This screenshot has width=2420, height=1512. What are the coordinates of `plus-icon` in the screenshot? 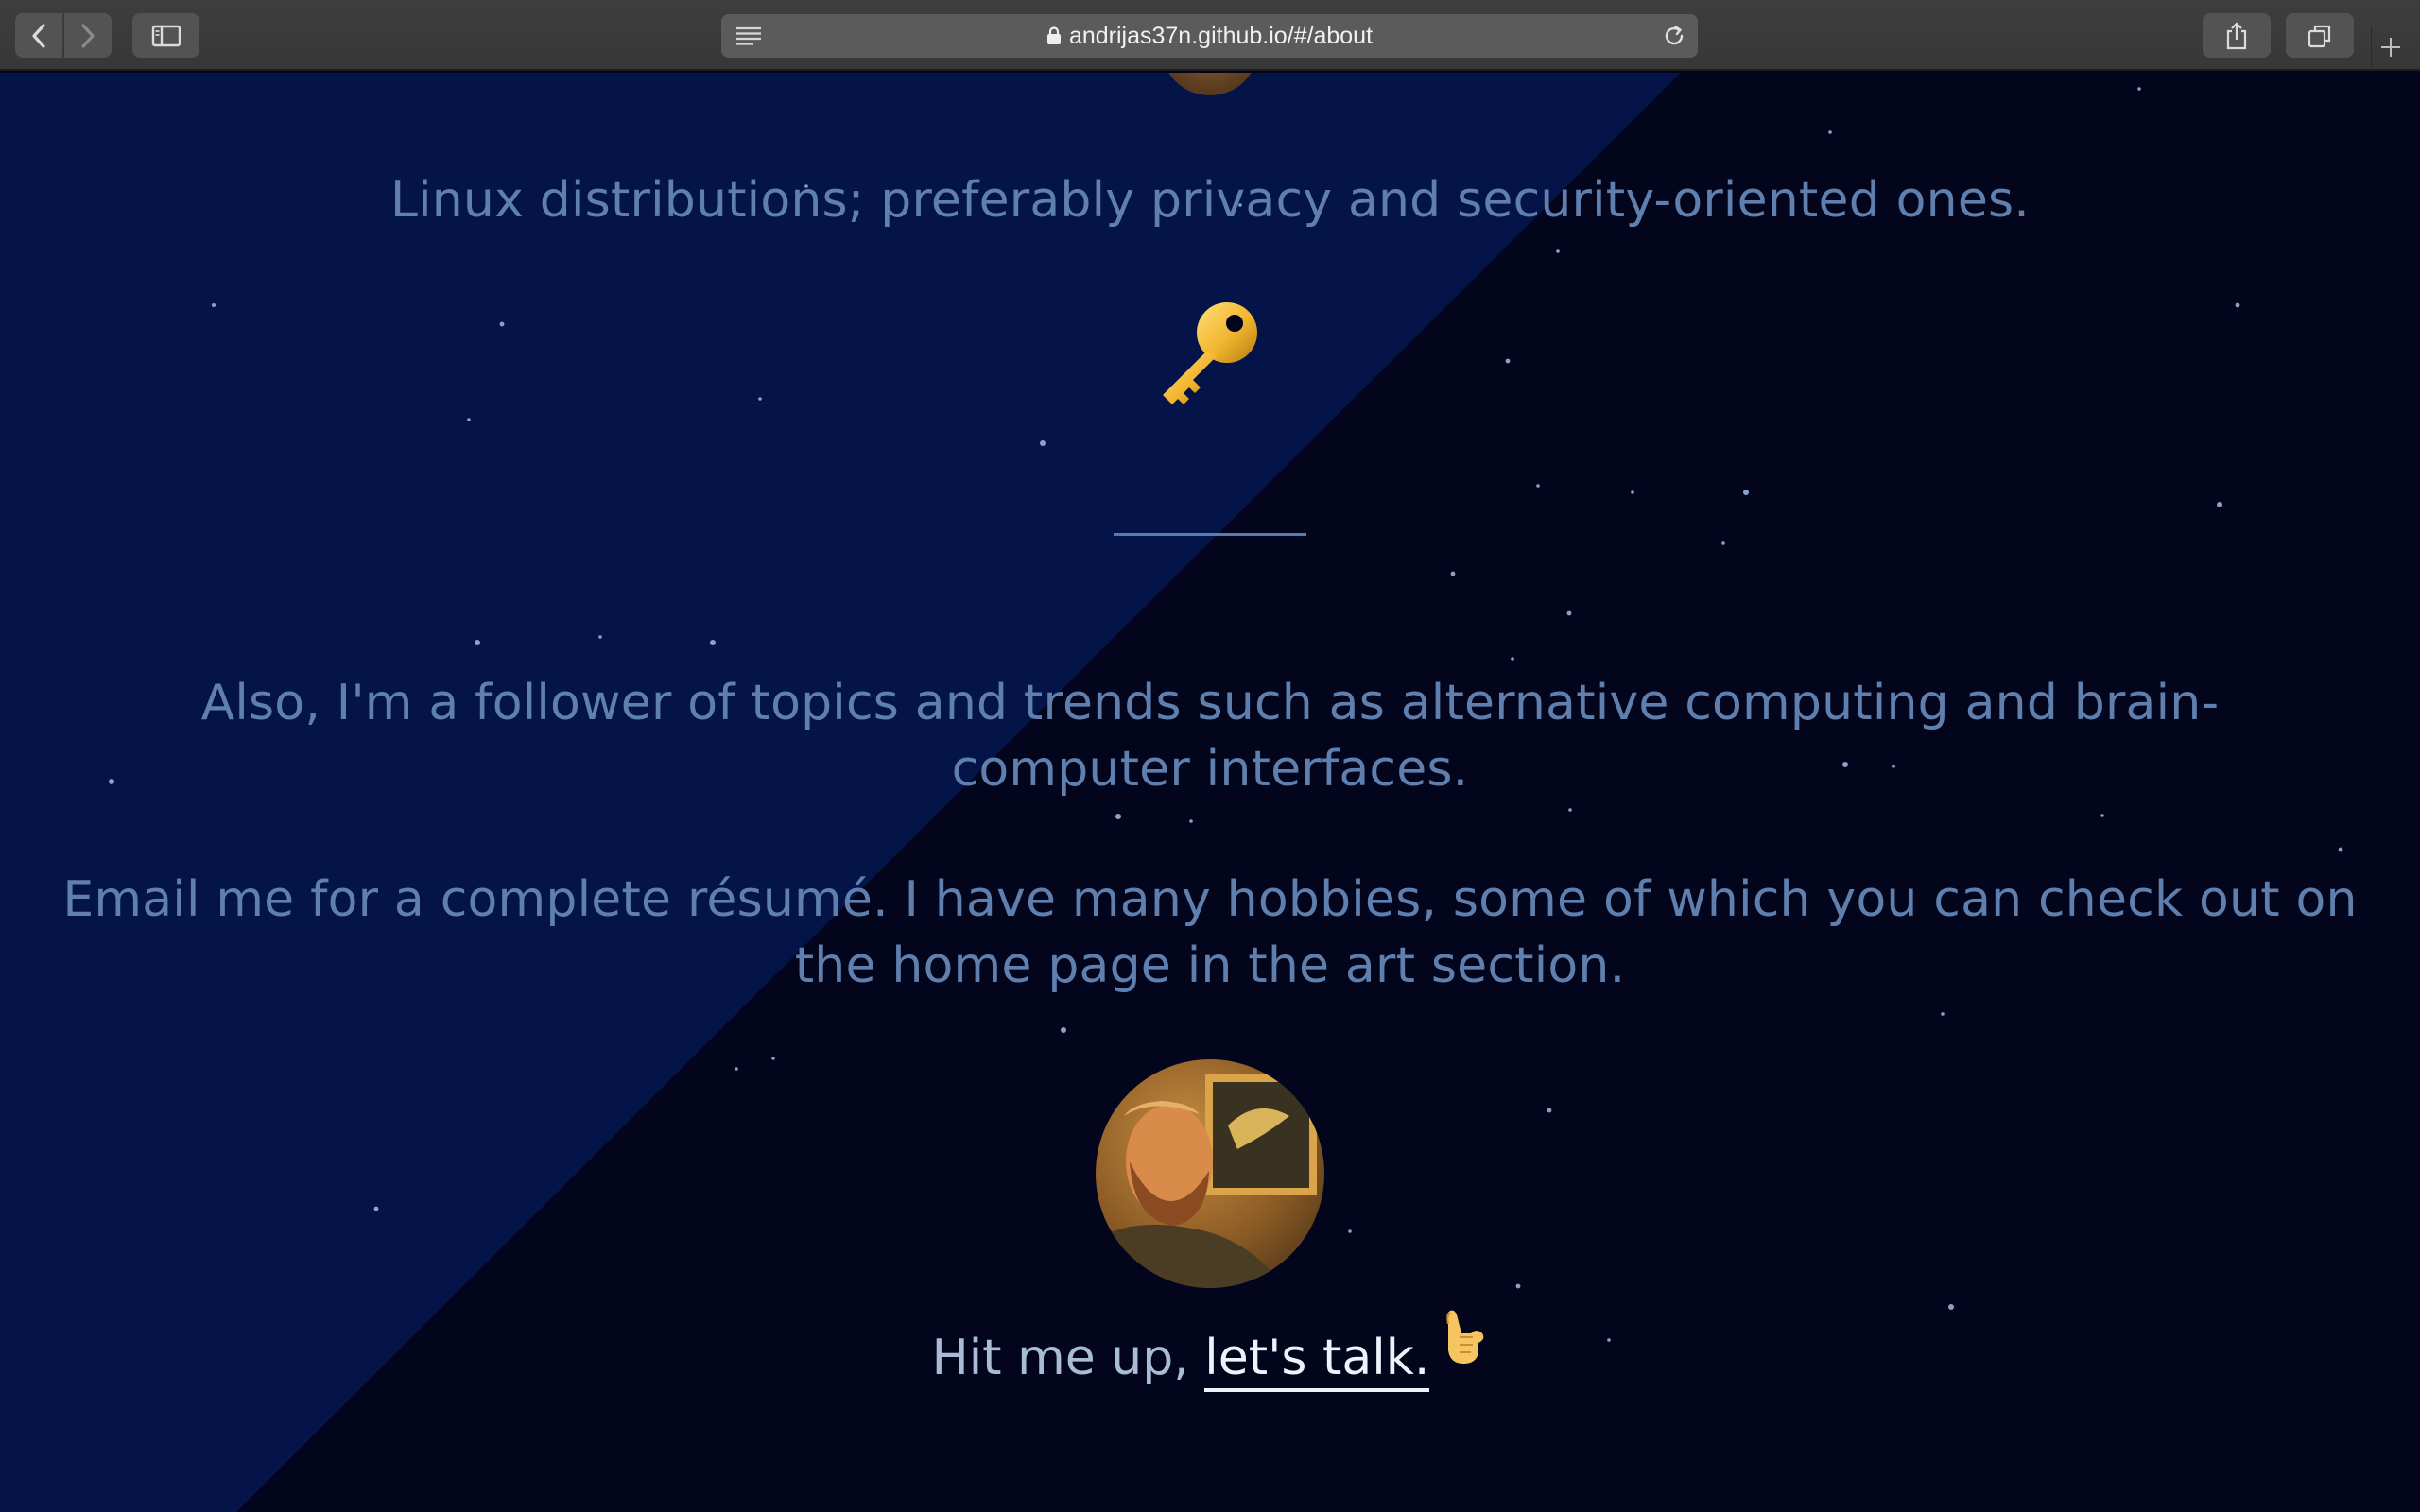 It's located at (2390, 47).